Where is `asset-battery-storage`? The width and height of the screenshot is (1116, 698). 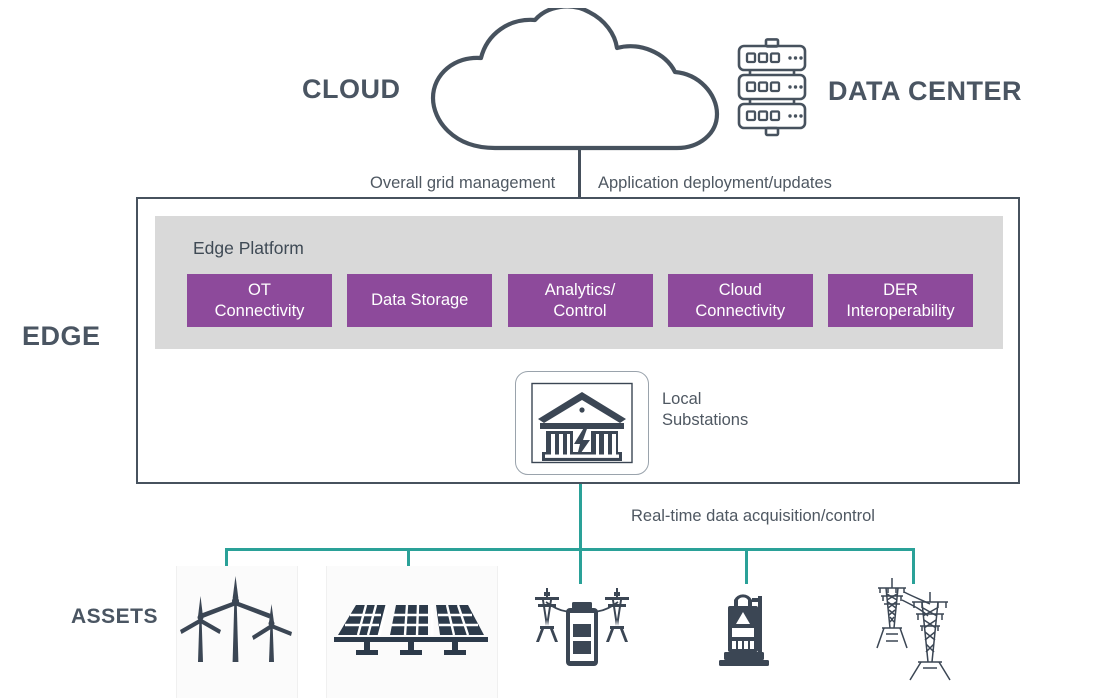
asset-battery-storage is located at coordinates (582, 624).